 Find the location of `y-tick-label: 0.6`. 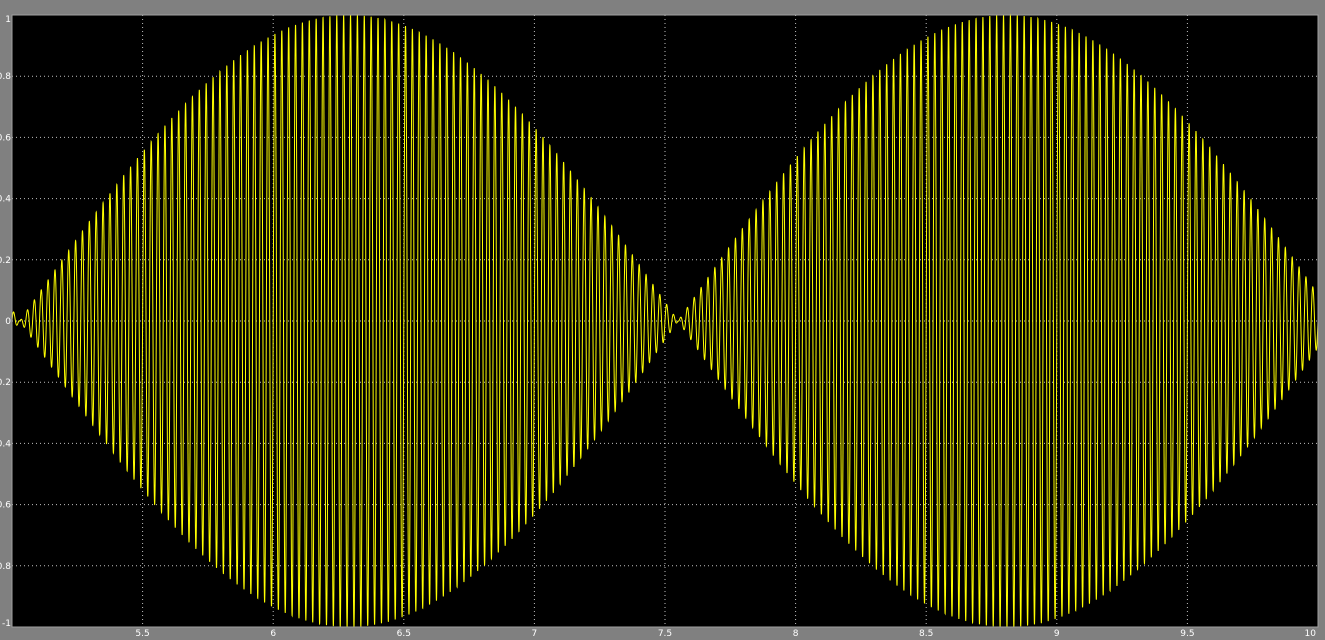

y-tick-label: 0.6 is located at coordinates (5, 138).